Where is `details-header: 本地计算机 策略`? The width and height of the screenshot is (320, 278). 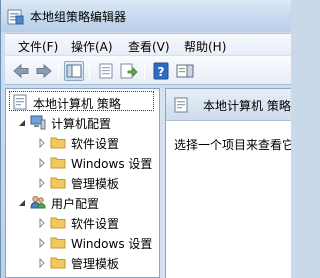
details-header: 本地计算机 策略 is located at coordinates (228, 105).